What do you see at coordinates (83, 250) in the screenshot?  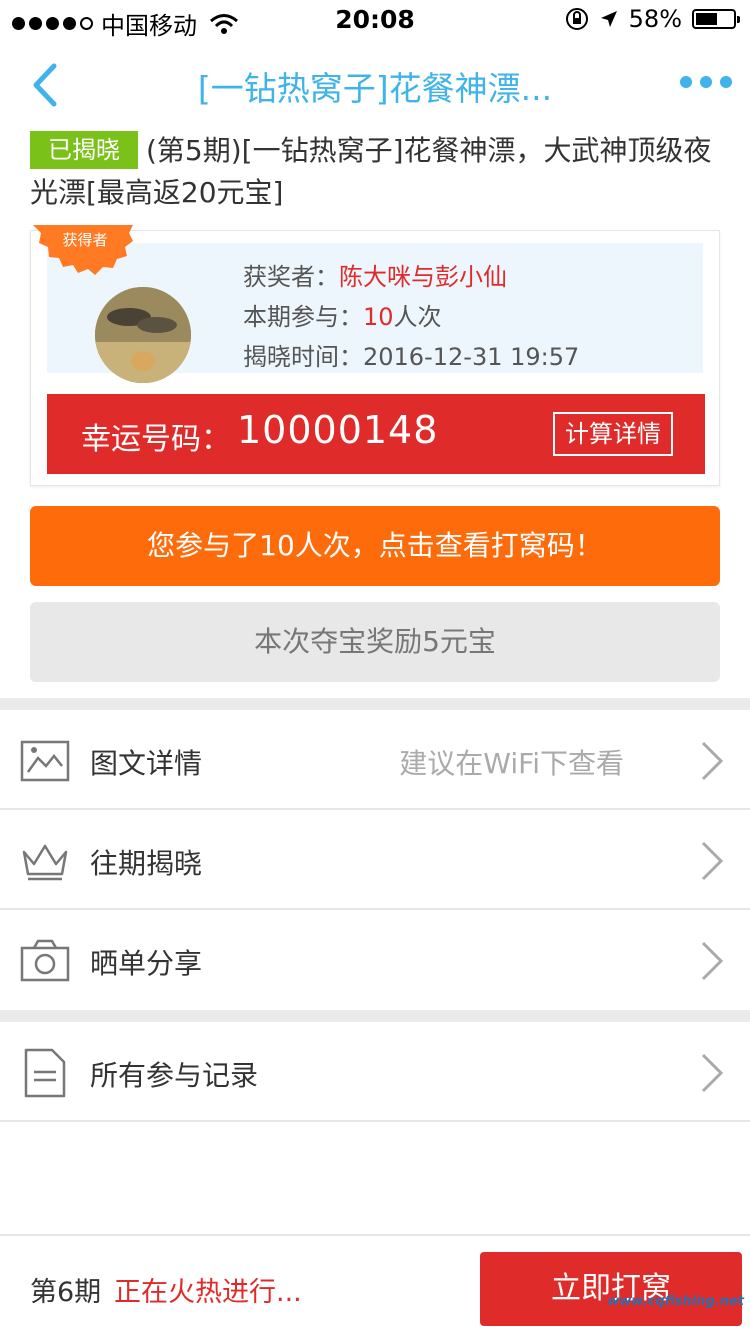 I see `winner-ribbon-icon: 获得者` at bounding box center [83, 250].